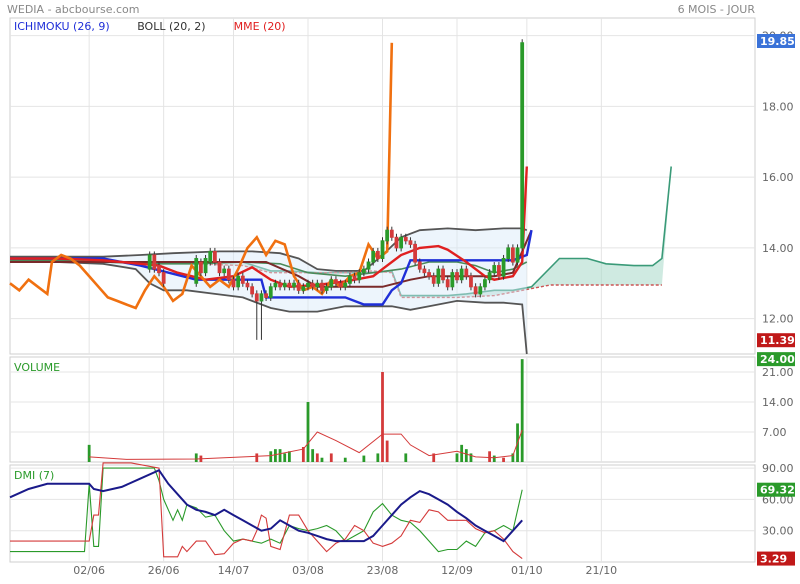 The height and width of the screenshot is (584, 800). I want to click on price-y-tick-label: 18.00, so click(778, 106).